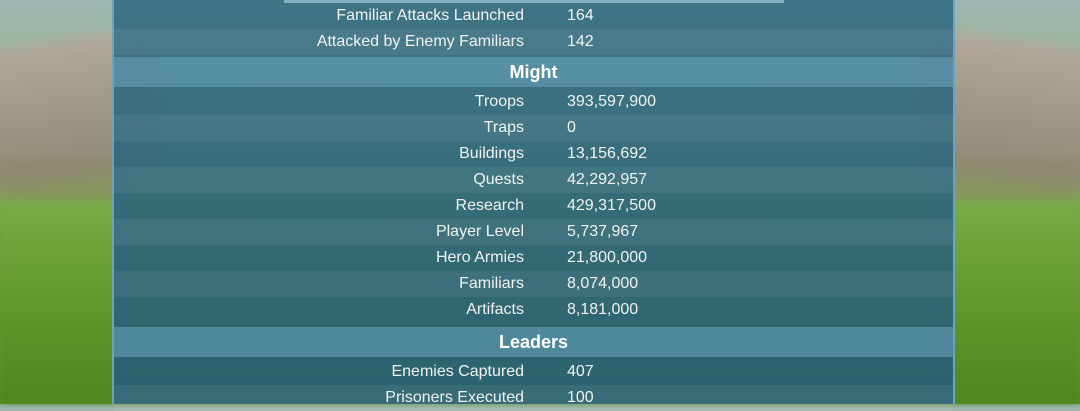 The height and width of the screenshot is (411, 1080). Describe the element at coordinates (611, 205) in the screenshot. I see `stat-value: 429,317,500` at that location.